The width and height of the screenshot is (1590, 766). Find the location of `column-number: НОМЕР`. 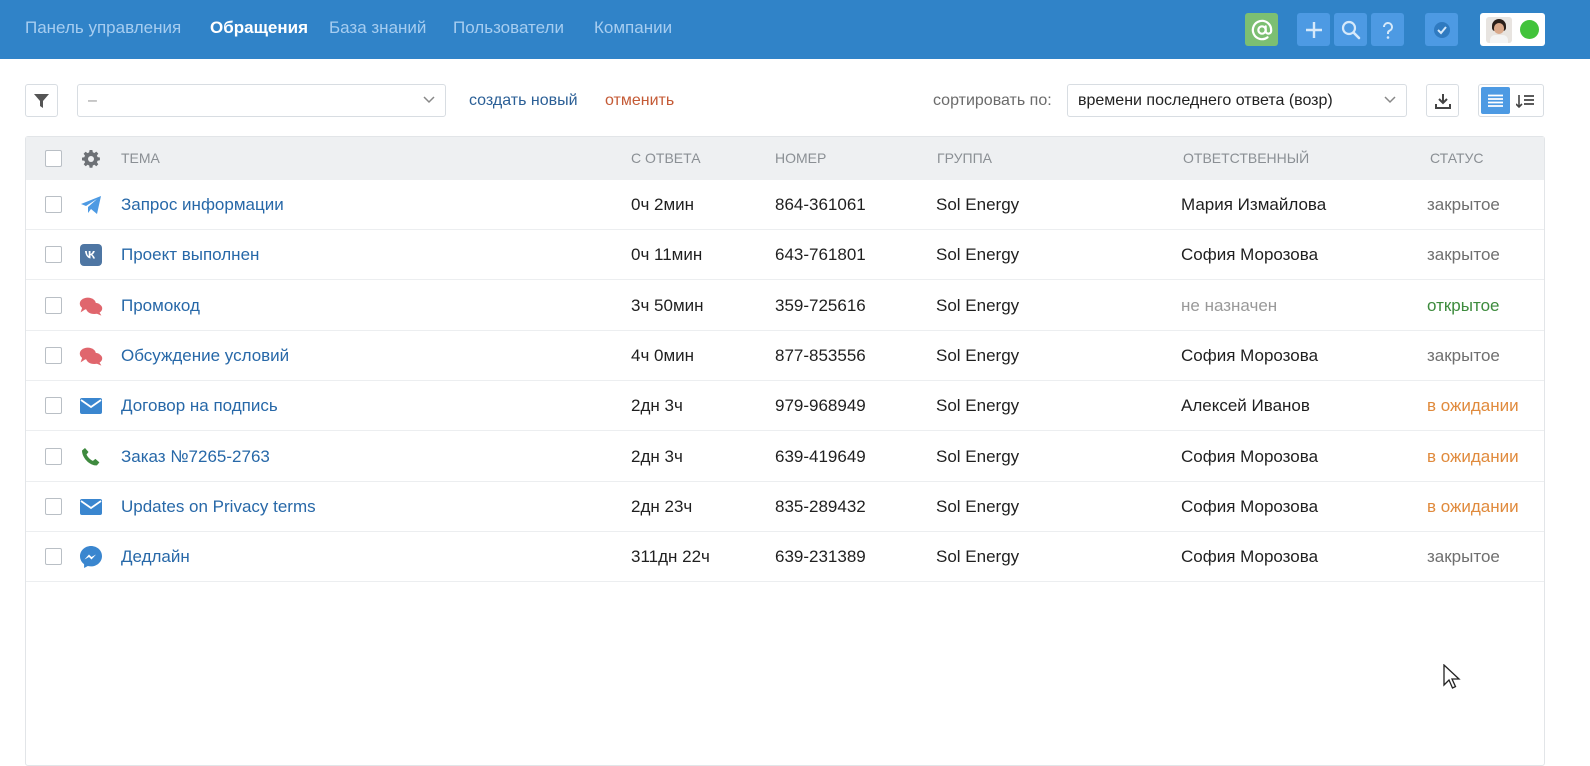

column-number: НОМЕР is located at coordinates (800, 158).